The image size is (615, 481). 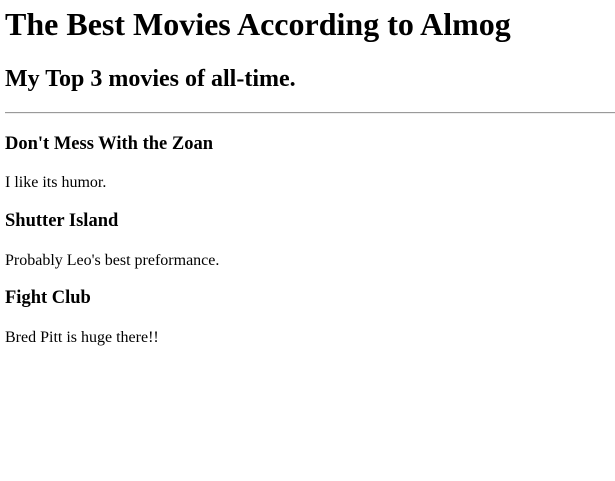 What do you see at coordinates (109, 144) in the screenshot?
I see `movie-title-1: Don't Mess With the Zoan` at bounding box center [109, 144].